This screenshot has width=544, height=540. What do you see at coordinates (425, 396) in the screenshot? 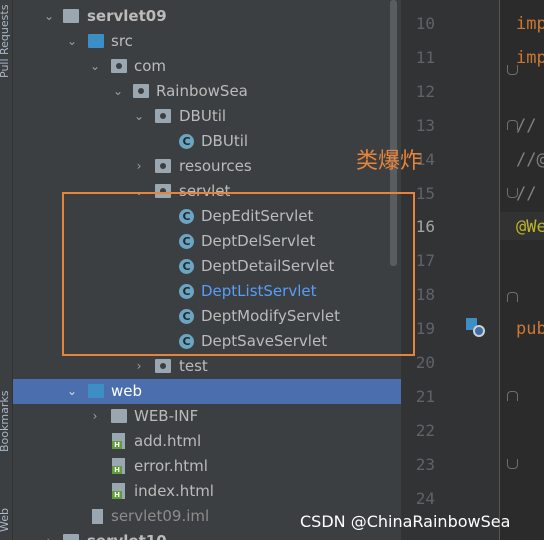
I see `line-number: 21` at bounding box center [425, 396].